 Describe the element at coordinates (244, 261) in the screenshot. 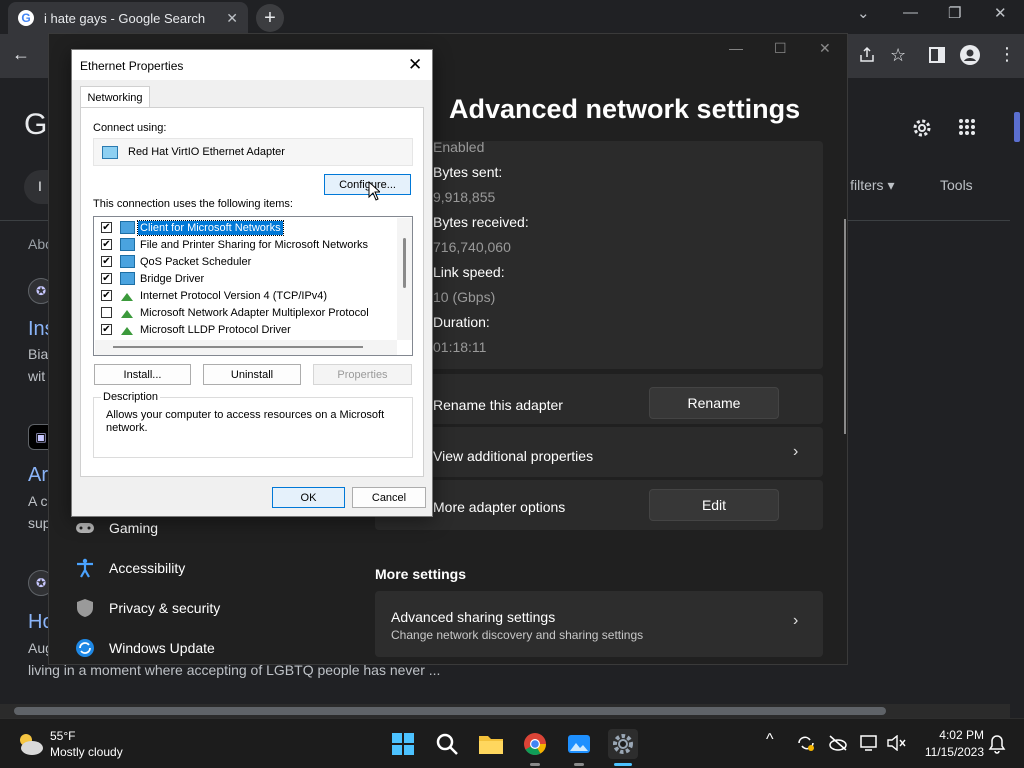

I see `list-item: ✔ QoS Packet Scheduler` at that location.